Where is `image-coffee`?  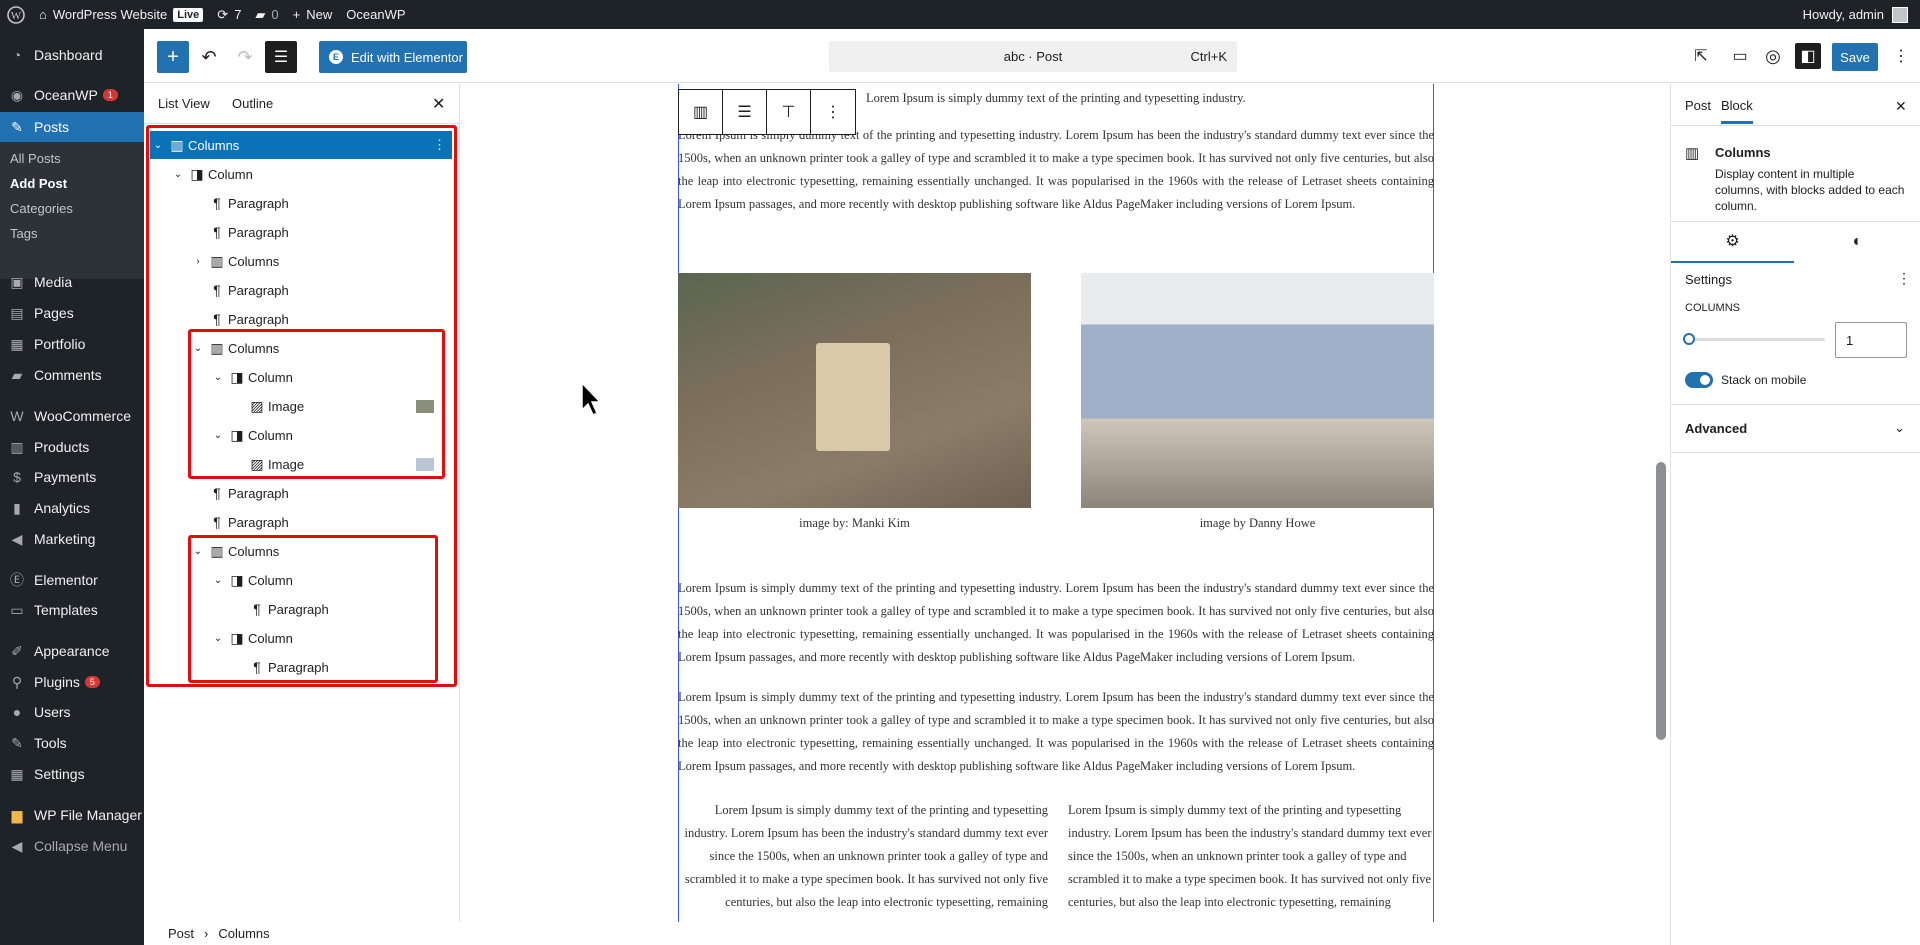 image-coffee is located at coordinates (854, 390).